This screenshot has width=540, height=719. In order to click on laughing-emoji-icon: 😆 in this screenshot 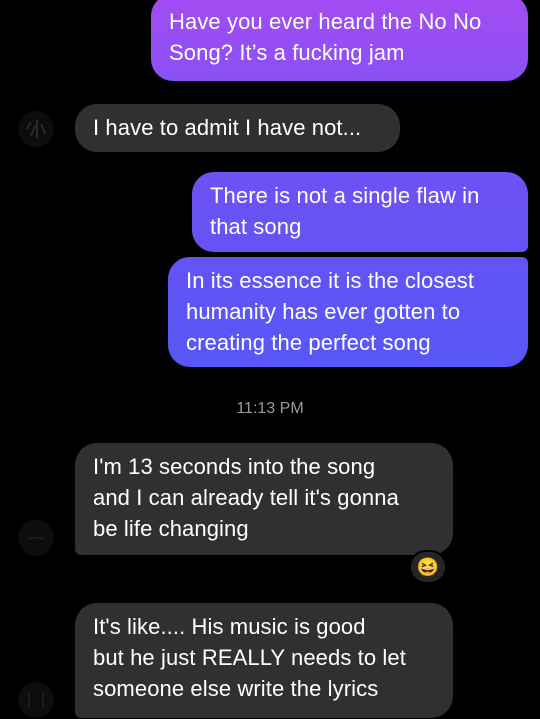, I will do `click(428, 567)`.